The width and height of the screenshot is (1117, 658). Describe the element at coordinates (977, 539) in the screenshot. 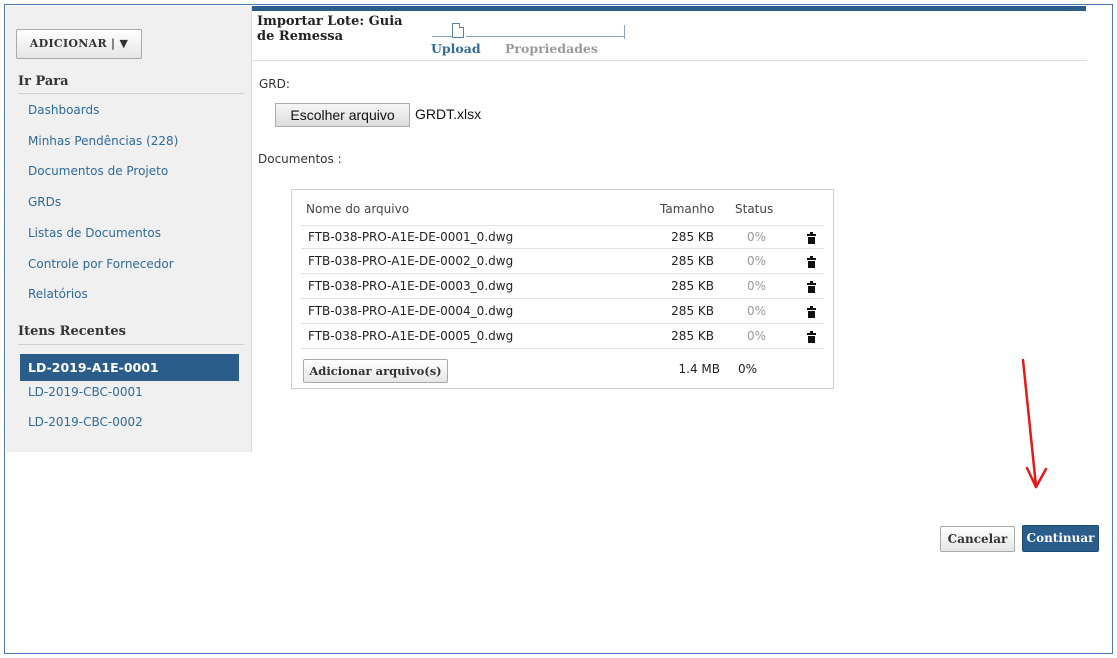

I see `cancel-button: Cancelar` at that location.